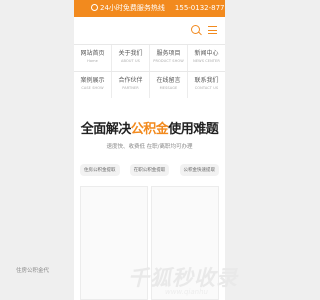 The height and width of the screenshot is (300, 320). I want to click on nav-item-label: 网站首页, so click(92, 53).